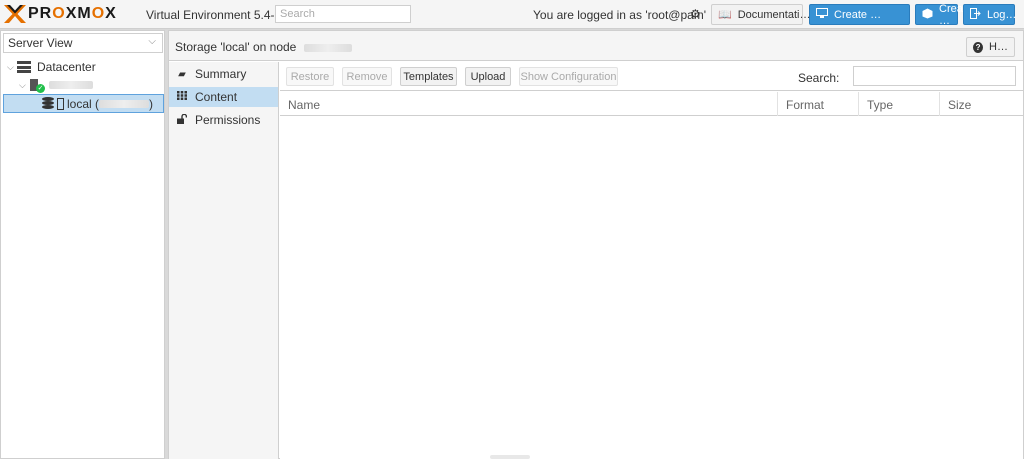 The width and height of the screenshot is (1024, 459). What do you see at coordinates (40, 43) in the screenshot?
I see `server-view-label: Server View` at bounding box center [40, 43].